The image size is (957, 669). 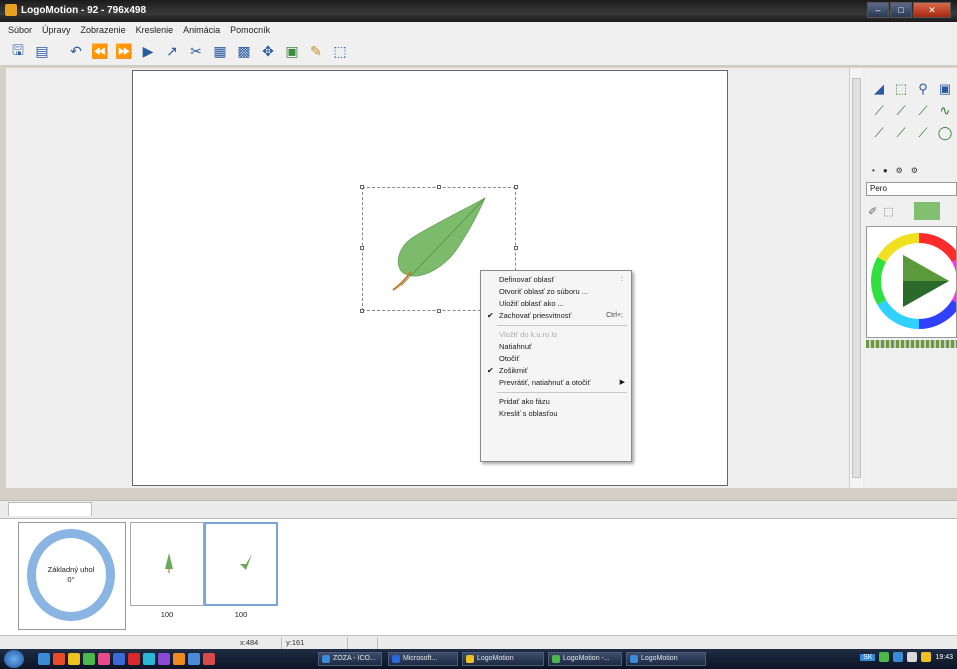 I want to click on copy-frame-icon: ▦, so click(x=220, y=52).